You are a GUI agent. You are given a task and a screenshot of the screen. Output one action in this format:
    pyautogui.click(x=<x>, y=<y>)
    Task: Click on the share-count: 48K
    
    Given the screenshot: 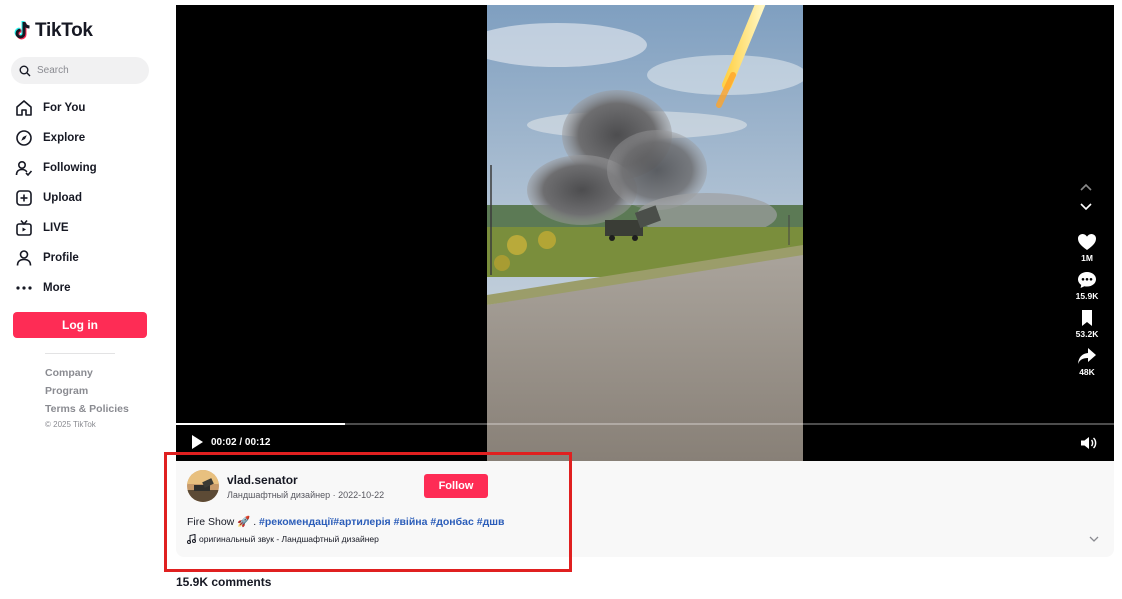 What is the action you would take?
    pyautogui.click(x=1087, y=372)
    